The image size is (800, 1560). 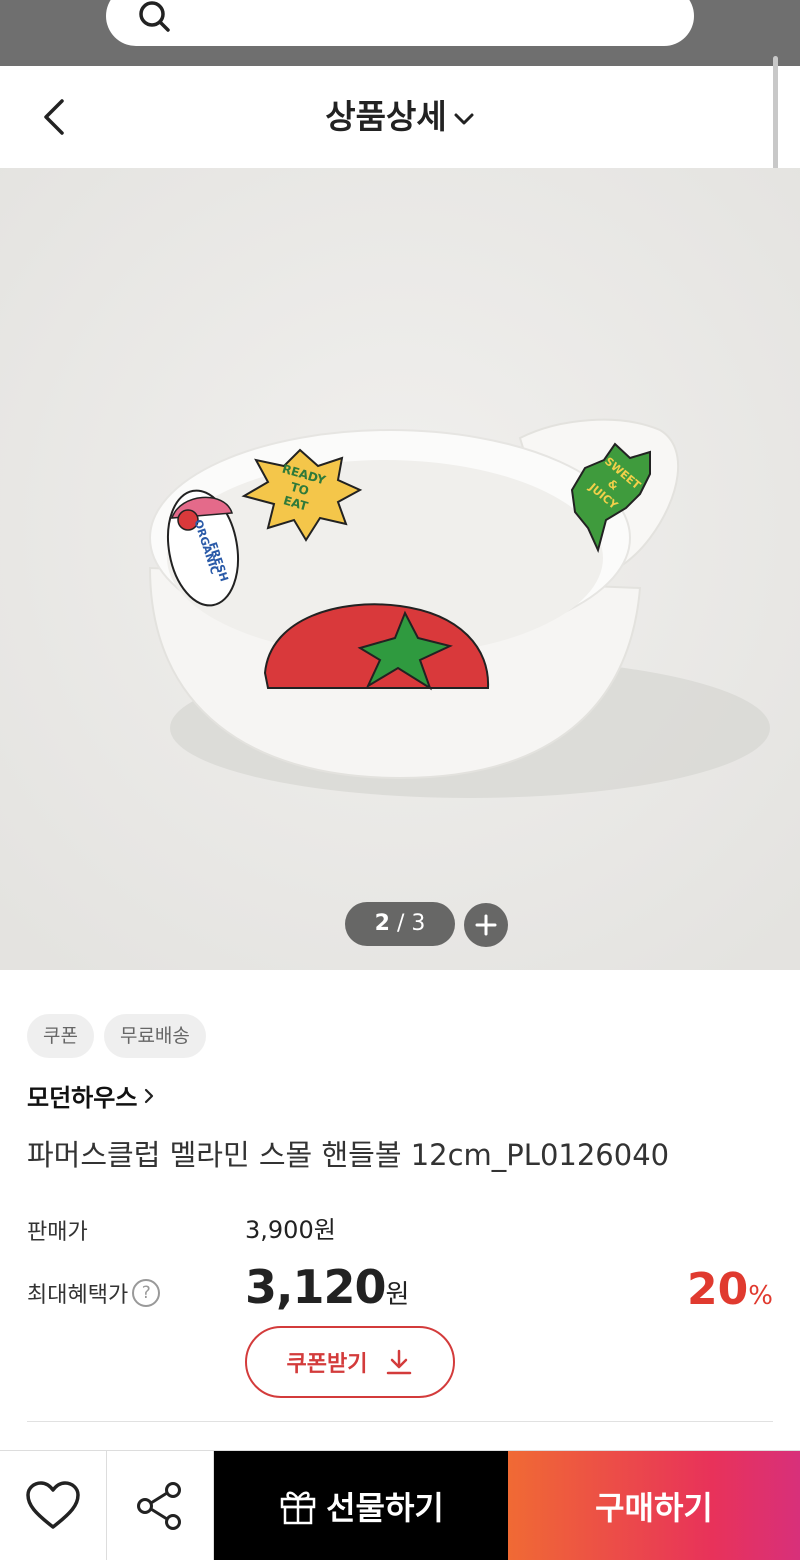 What do you see at coordinates (400, 23) in the screenshot?
I see `search-input` at bounding box center [400, 23].